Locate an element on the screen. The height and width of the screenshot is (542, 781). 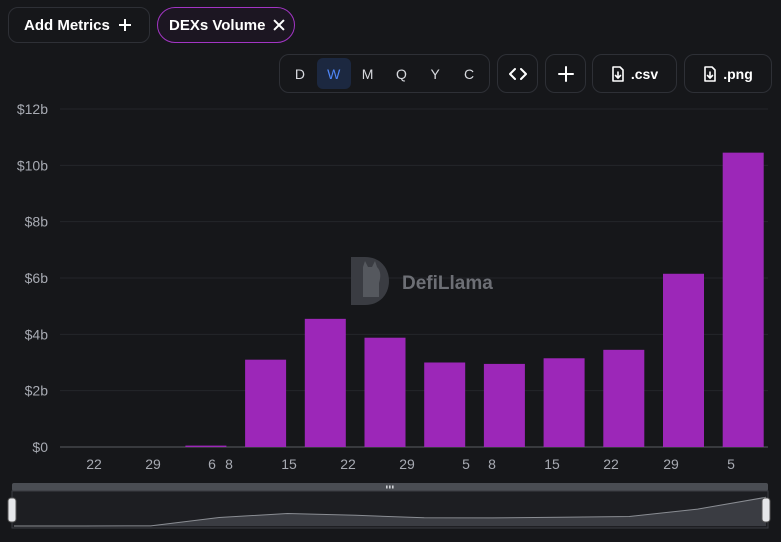
add-metrics-button: Add Metrics is located at coordinates (79, 25).